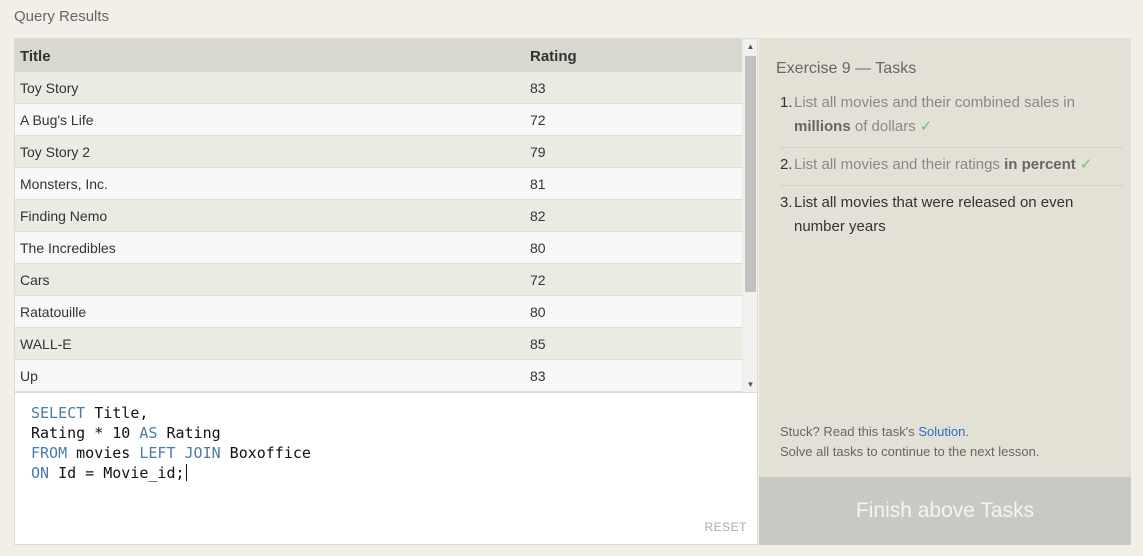 The width and height of the screenshot is (1143, 556). I want to click on table-row: Toy Story 2 79, so click(378, 152).